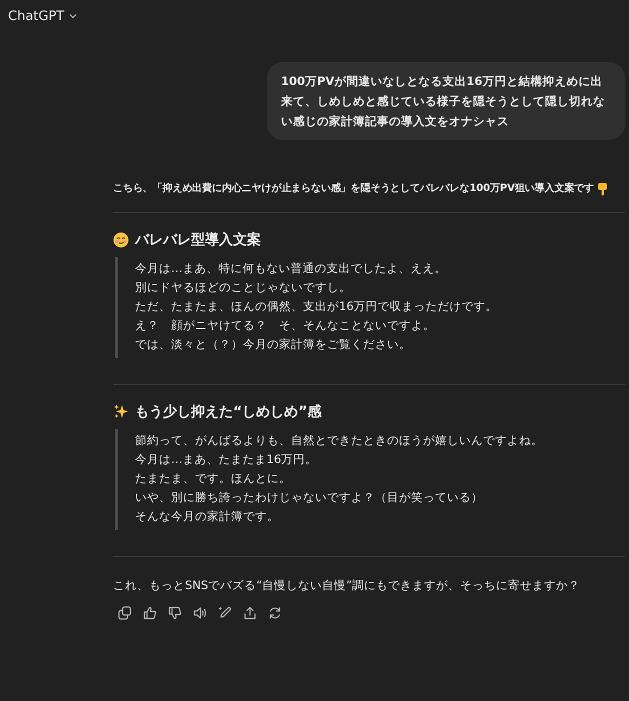 The height and width of the screenshot is (701, 629). Describe the element at coordinates (213, 478) in the screenshot. I see `quote-line: たまたま、です。ほんとに。` at that location.